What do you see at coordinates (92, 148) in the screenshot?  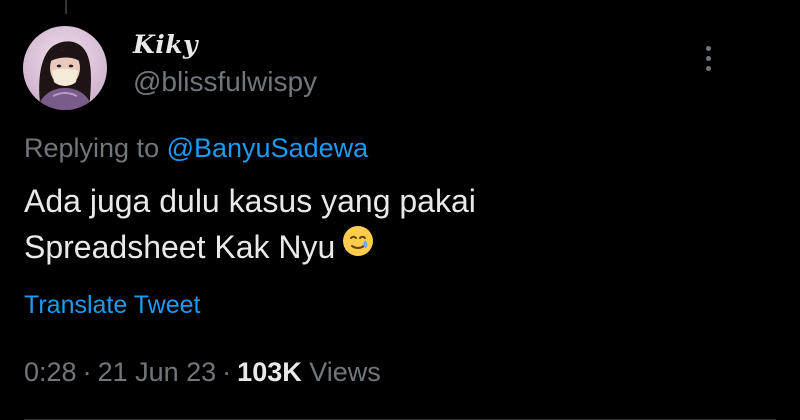 I see `replying-to-label: Replying to` at bounding box center [92, 148].